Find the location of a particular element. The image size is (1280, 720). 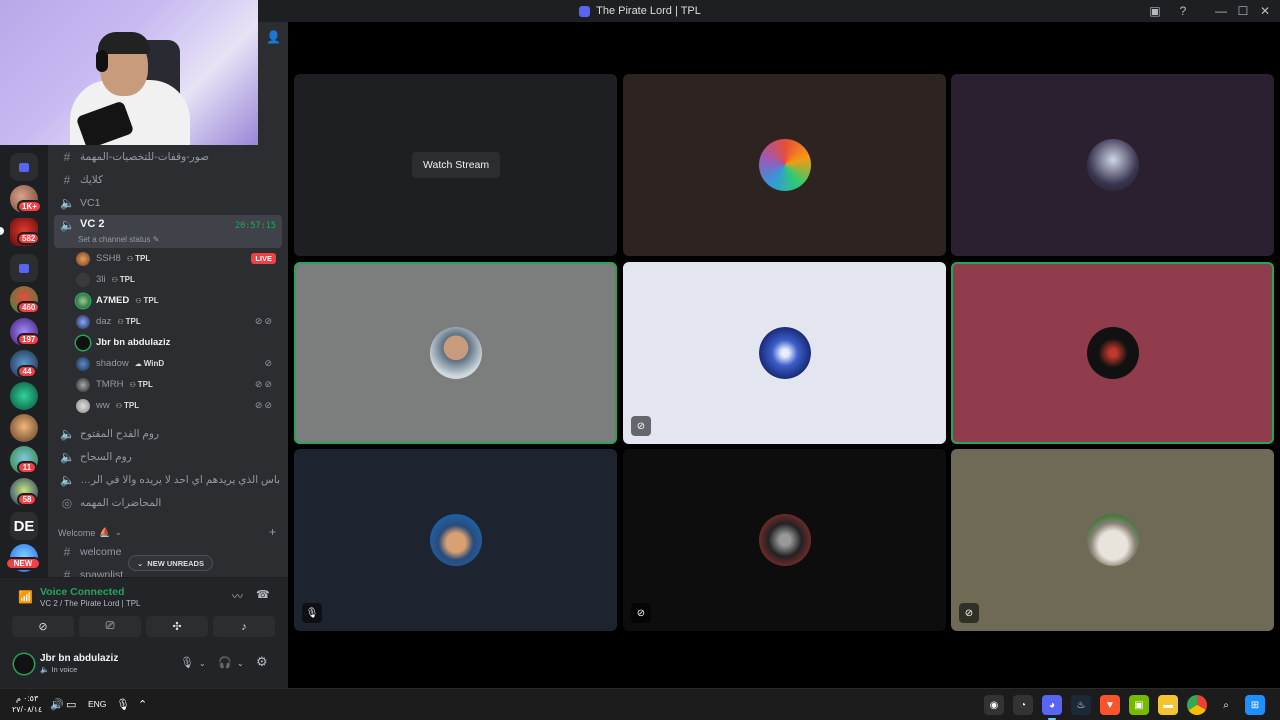

channel-text: # صور-وقفات-للتخصيات-المهمة is located at coordinates (168, 157).